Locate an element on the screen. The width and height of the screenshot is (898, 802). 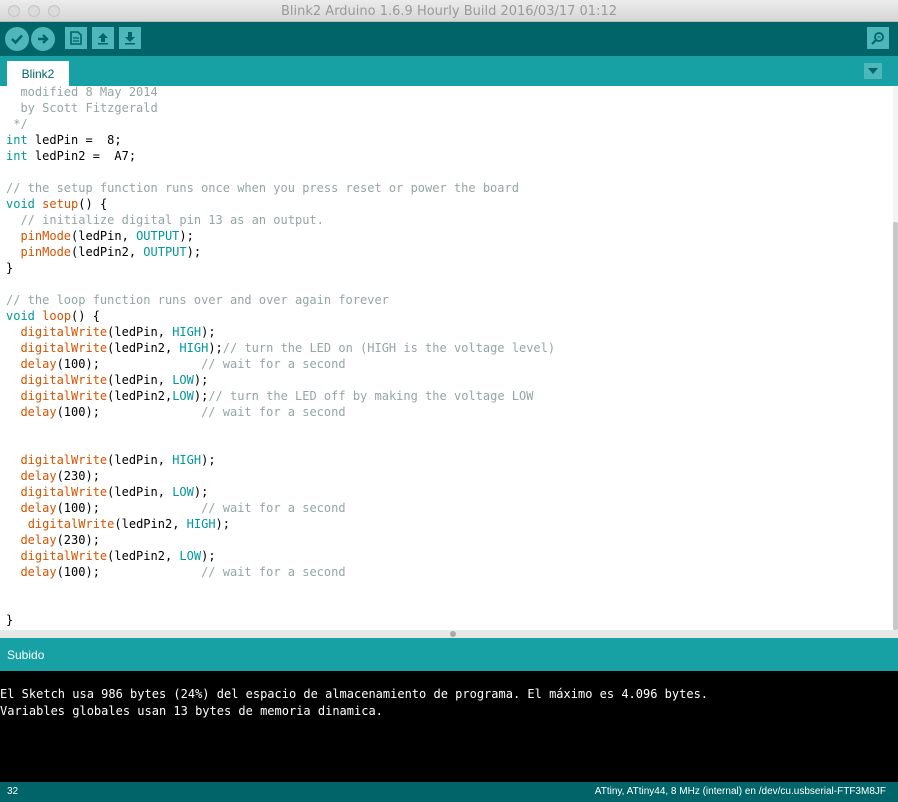
new-sketch-button is located at coordinates (76, 38).